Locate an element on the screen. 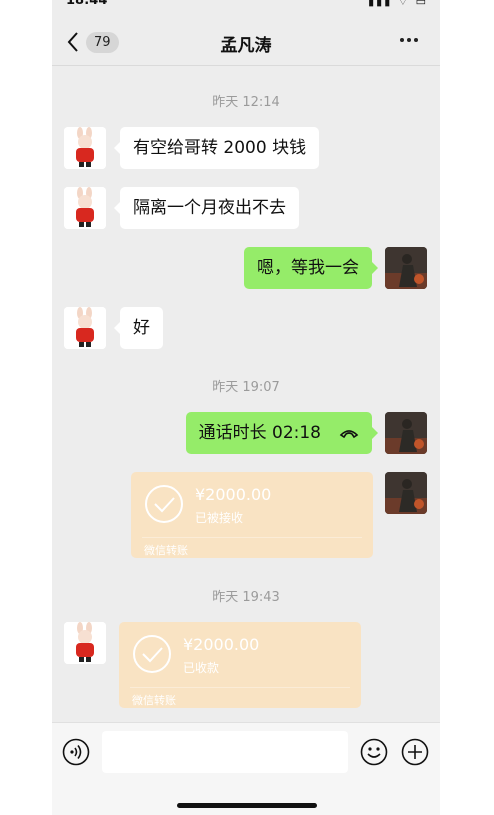 The width and height of the screenshot is (494, 815). message-bubble-incoming: 有空给哥转 2000 块钱 is located at coordinates (216, 148).